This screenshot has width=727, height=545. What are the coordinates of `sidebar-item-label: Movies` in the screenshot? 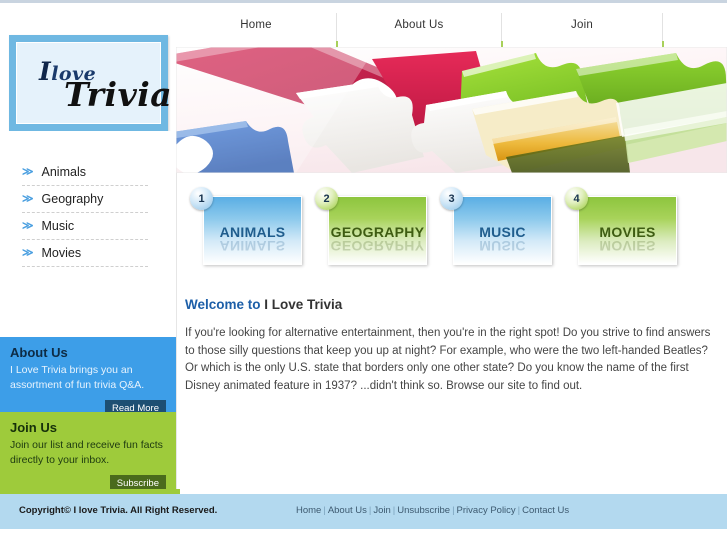 It's located at (61, 253).